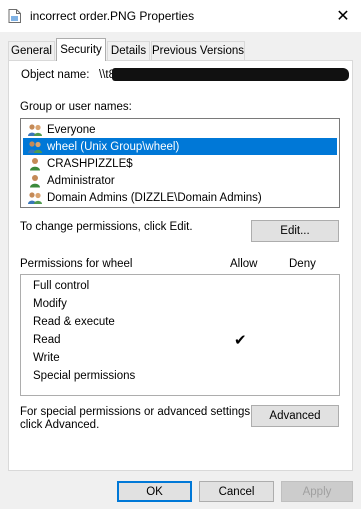 Image resolution: width=361 pixels, height=509 pixels. Describe the element at coordinates (76, 264) in the screenshot. I see `permissions-for-label: Permissions for wheel` at that location.